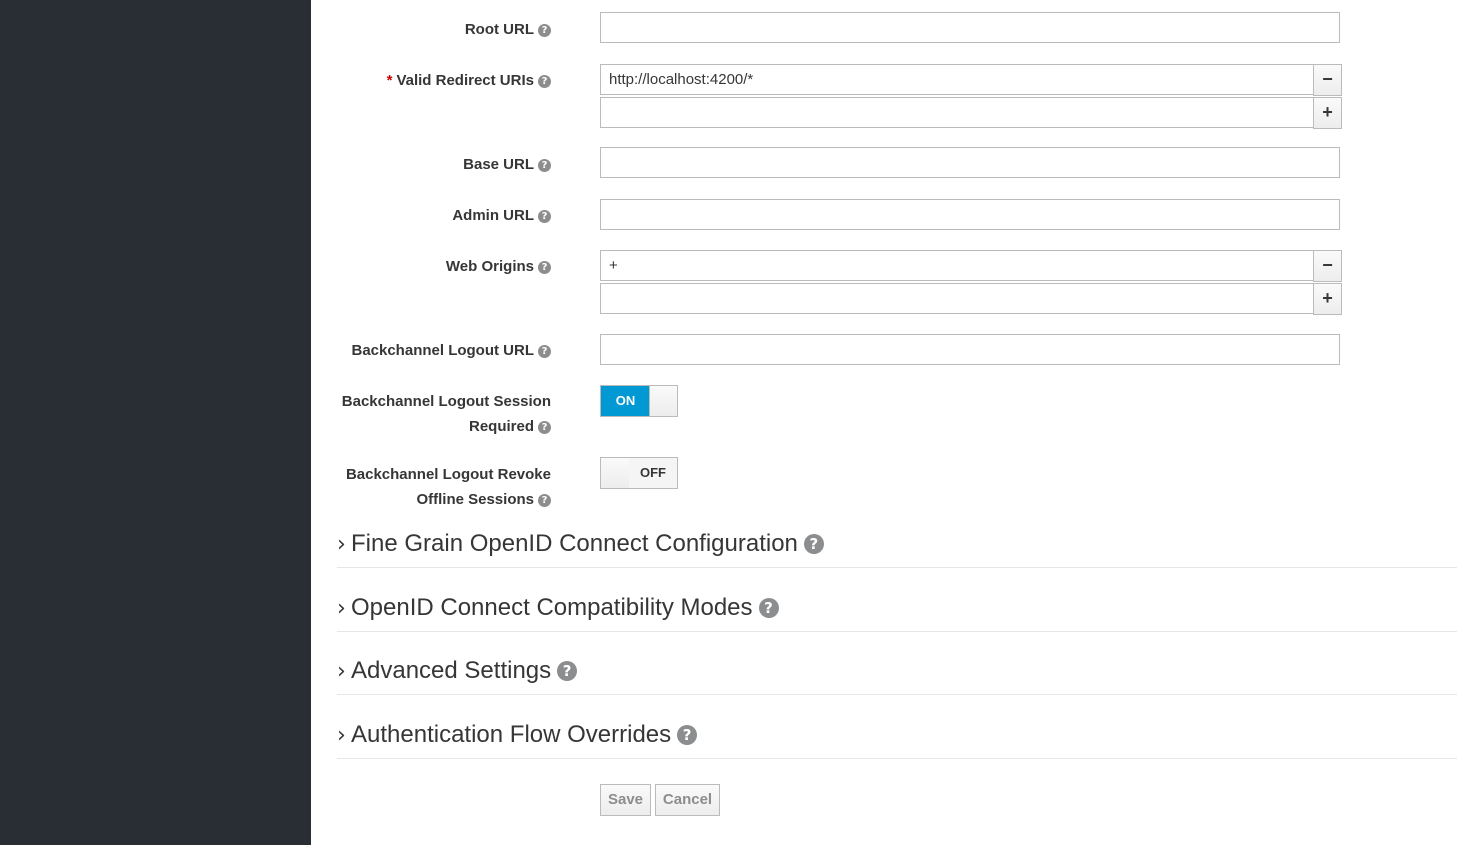 This screenshot has width=1457, height=845. What do you see at coordinates (970, 162) in the screenshot?
I see `base-url-input` at bounding box center [970, 162].